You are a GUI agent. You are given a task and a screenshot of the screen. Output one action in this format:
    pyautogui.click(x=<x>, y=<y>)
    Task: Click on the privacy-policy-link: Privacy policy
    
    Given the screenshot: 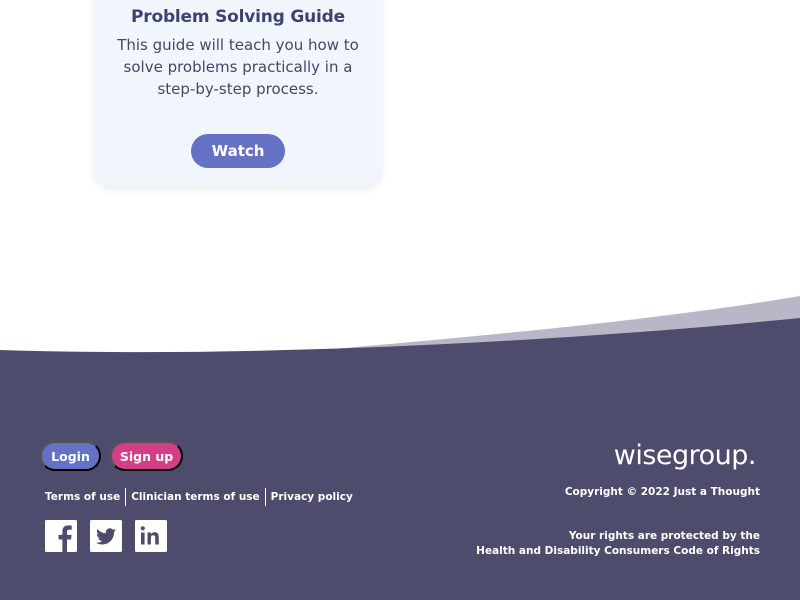 What is the action you would take?
    pyautogui.click(x=312, y=497)
    